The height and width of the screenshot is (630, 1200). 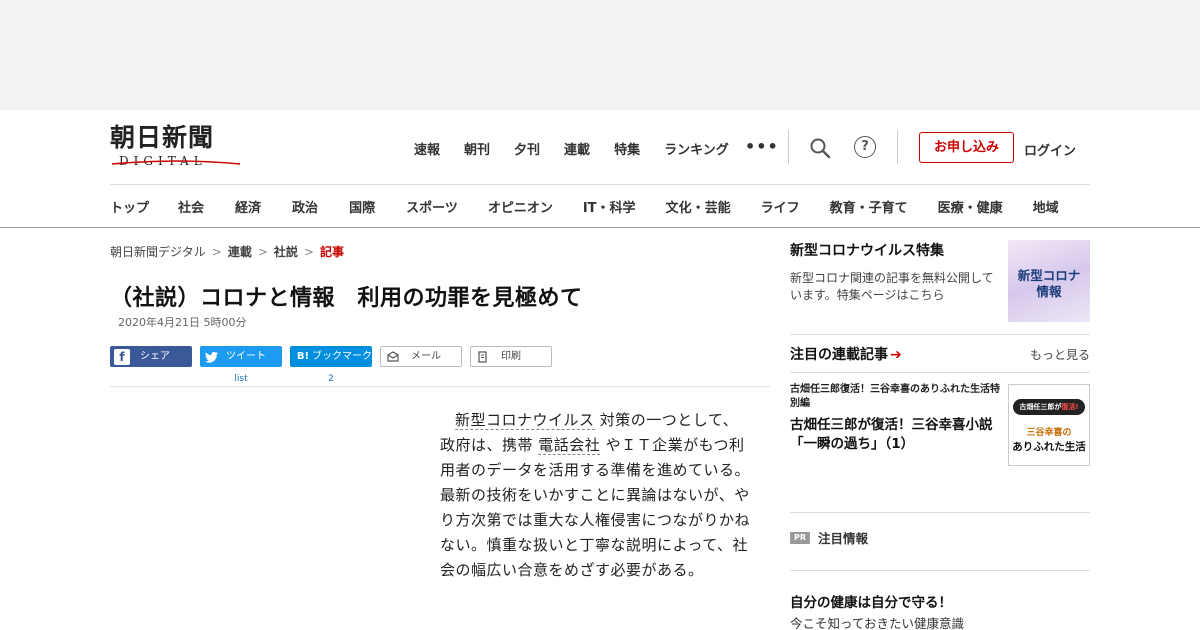 What do you see at coordinates (820, 148) in the screenshot?
I see `search-icon` at bounding box center [820, 148].